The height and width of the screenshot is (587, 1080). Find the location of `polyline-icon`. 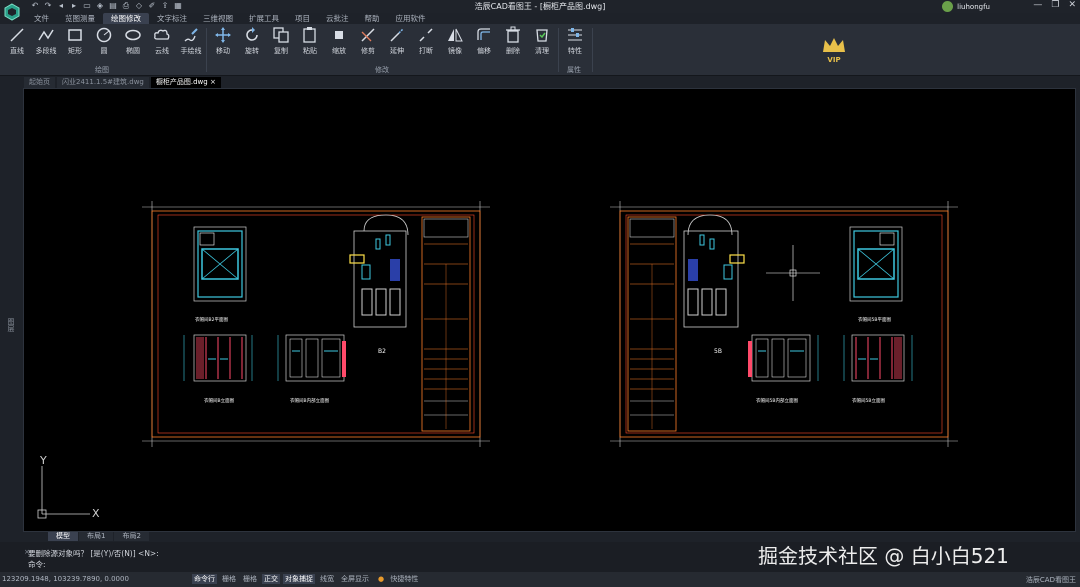

polyline-icon is located at coordinates (46, 35).